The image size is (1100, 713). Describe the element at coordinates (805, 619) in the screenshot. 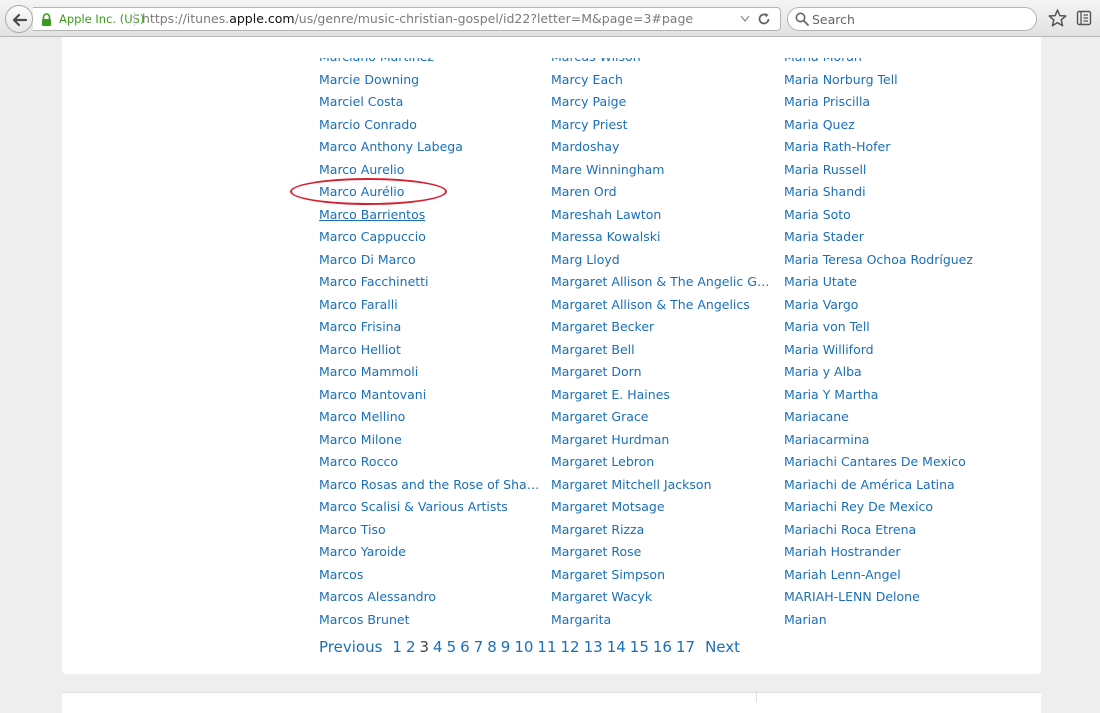

I see `artist-link: Marian` at that location.